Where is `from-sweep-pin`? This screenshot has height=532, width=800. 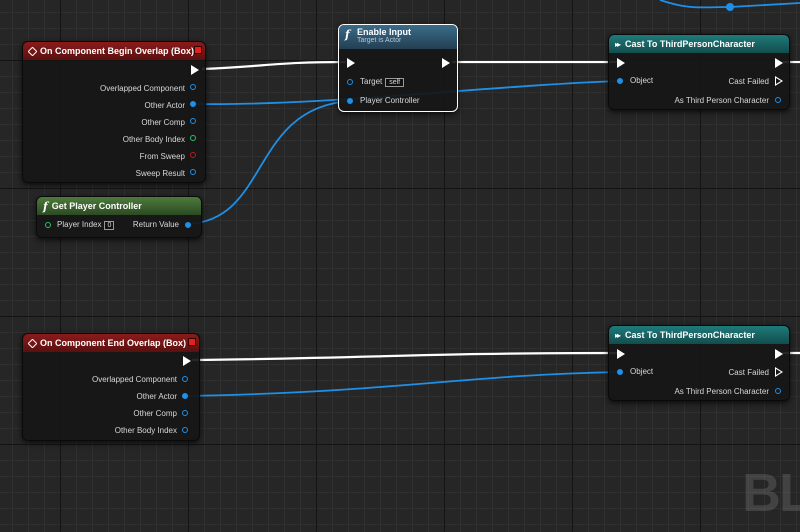 from-sweep-pin is located at coordinates (193, 155).